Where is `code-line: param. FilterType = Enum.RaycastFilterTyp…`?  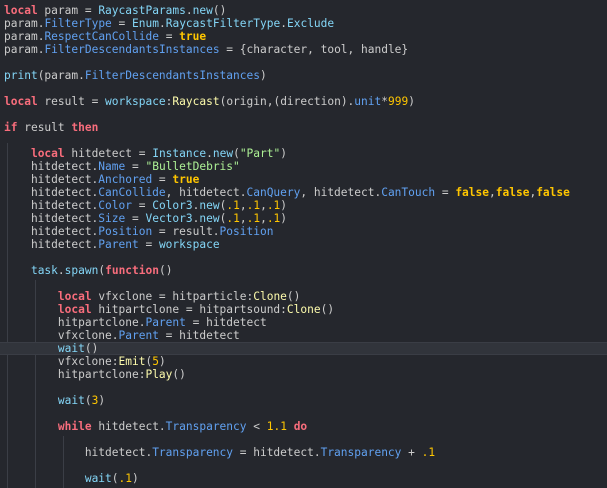 code-line: param. FilterType = Enum.RaycastFilterTyp… is located at coordinates (303, 23).